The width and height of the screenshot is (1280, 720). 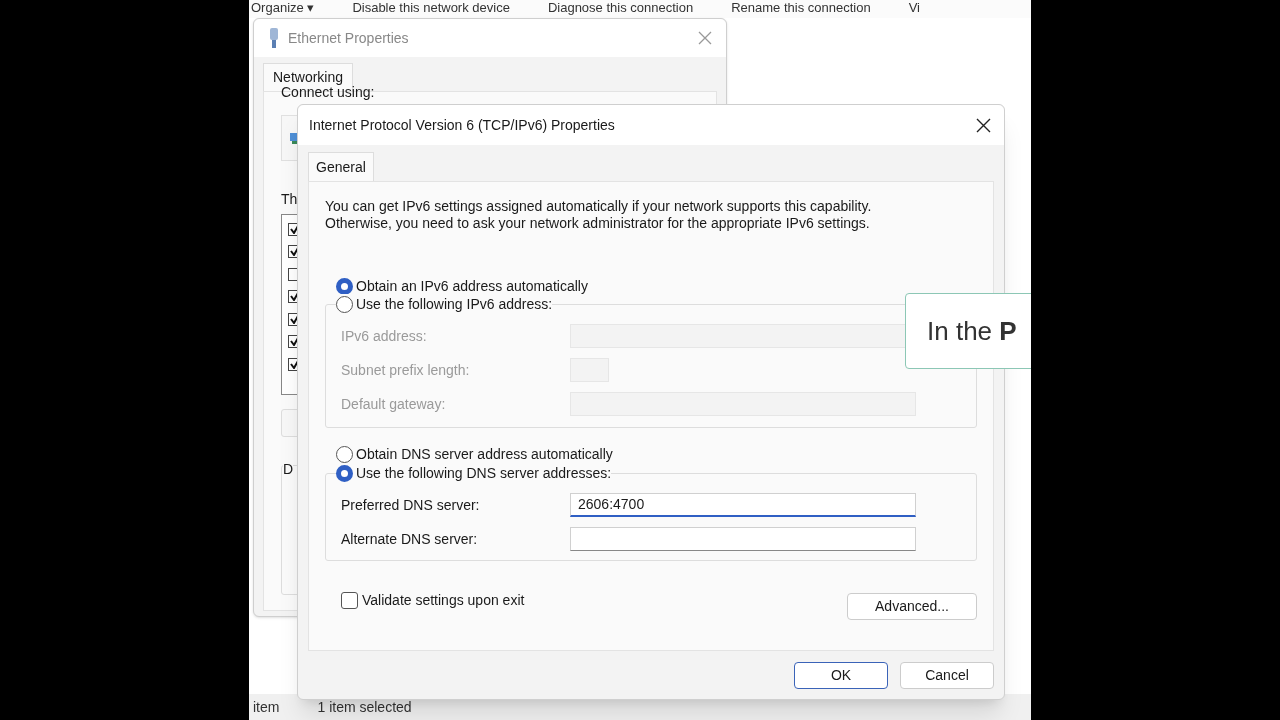 I want to click on input-field: 2606:4700, so click(x=743, y=505).